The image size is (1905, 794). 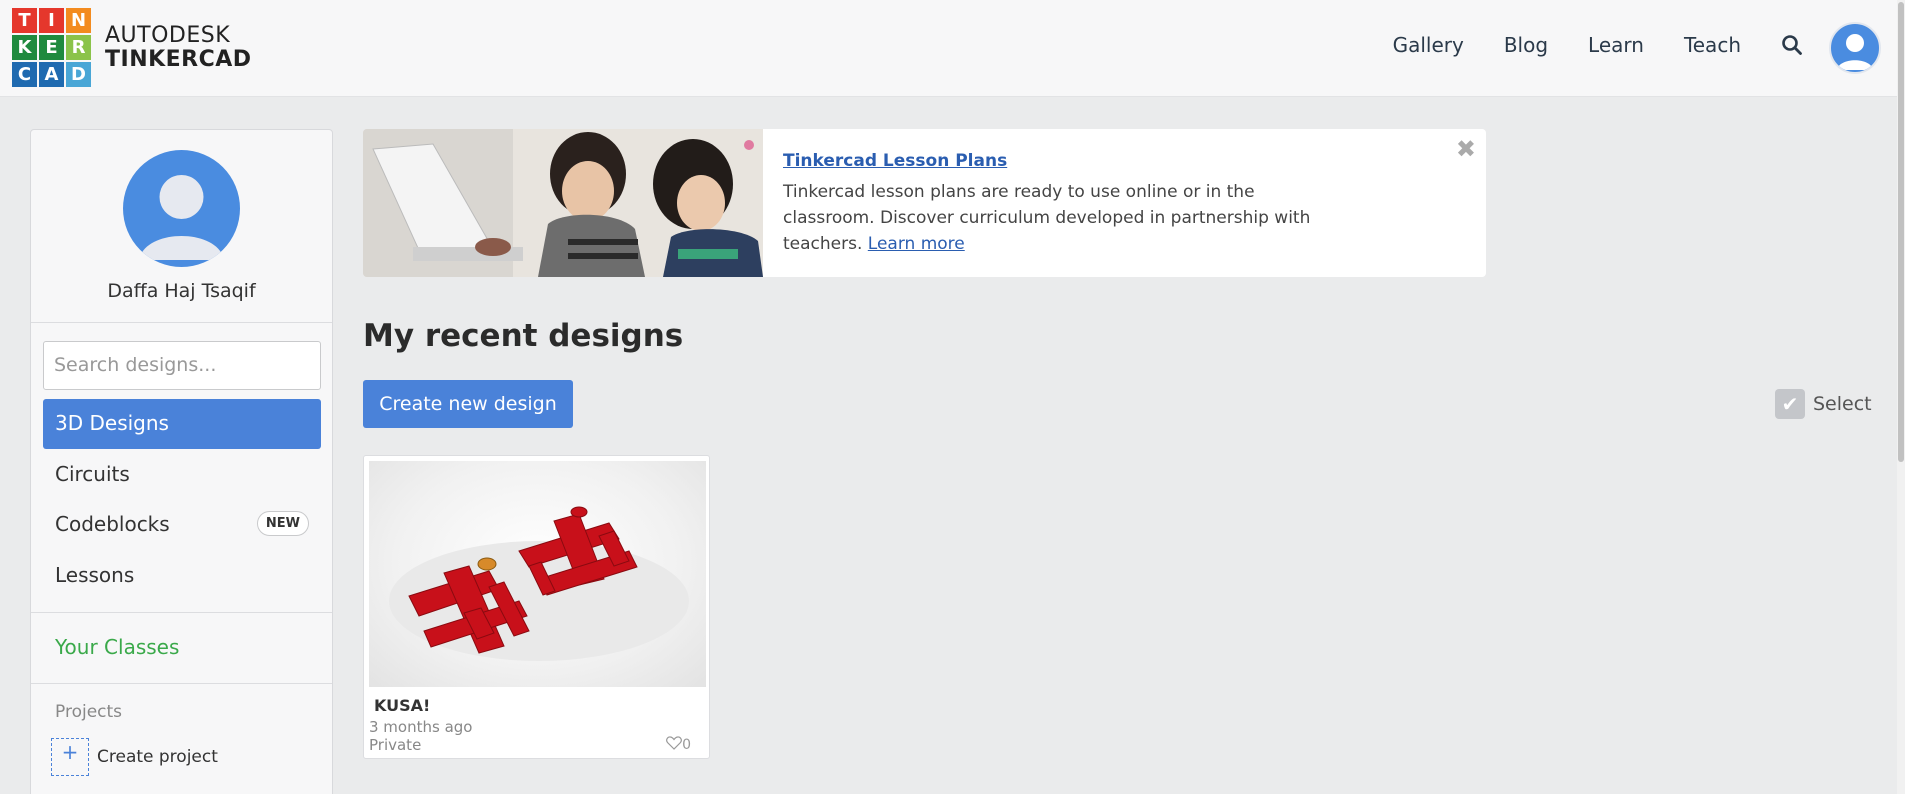 I want to click on projects-heading: Projects, so click(x=89, y=712).